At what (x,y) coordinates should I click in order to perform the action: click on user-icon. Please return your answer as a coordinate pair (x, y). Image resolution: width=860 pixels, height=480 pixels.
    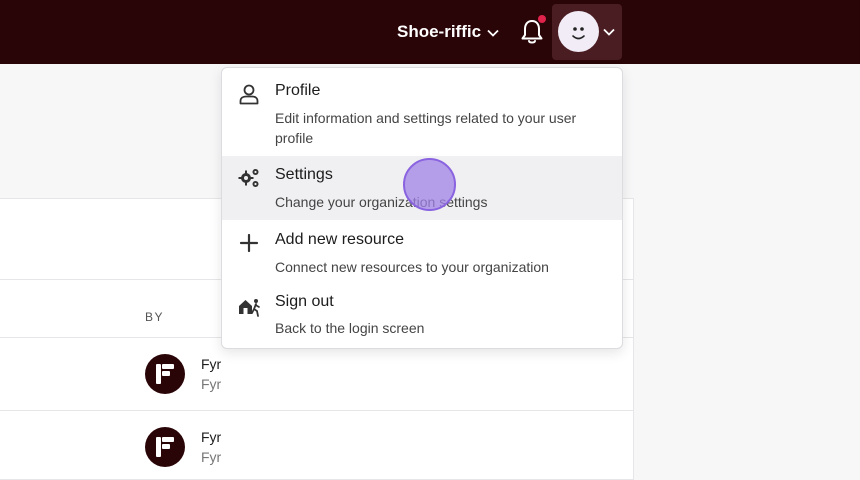
    Looking at the image, I should click on (249, 94).